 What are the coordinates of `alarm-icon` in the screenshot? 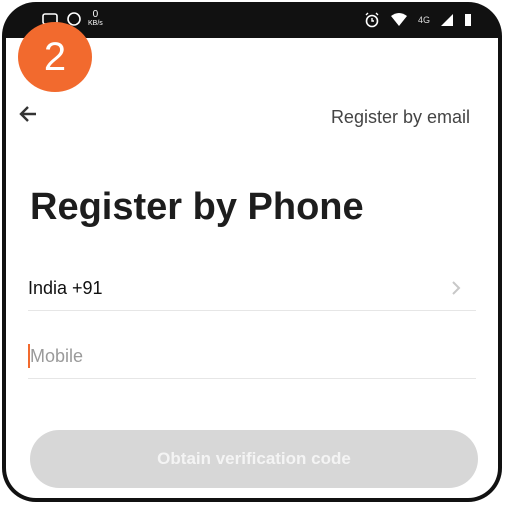 It's located at (372, 20).